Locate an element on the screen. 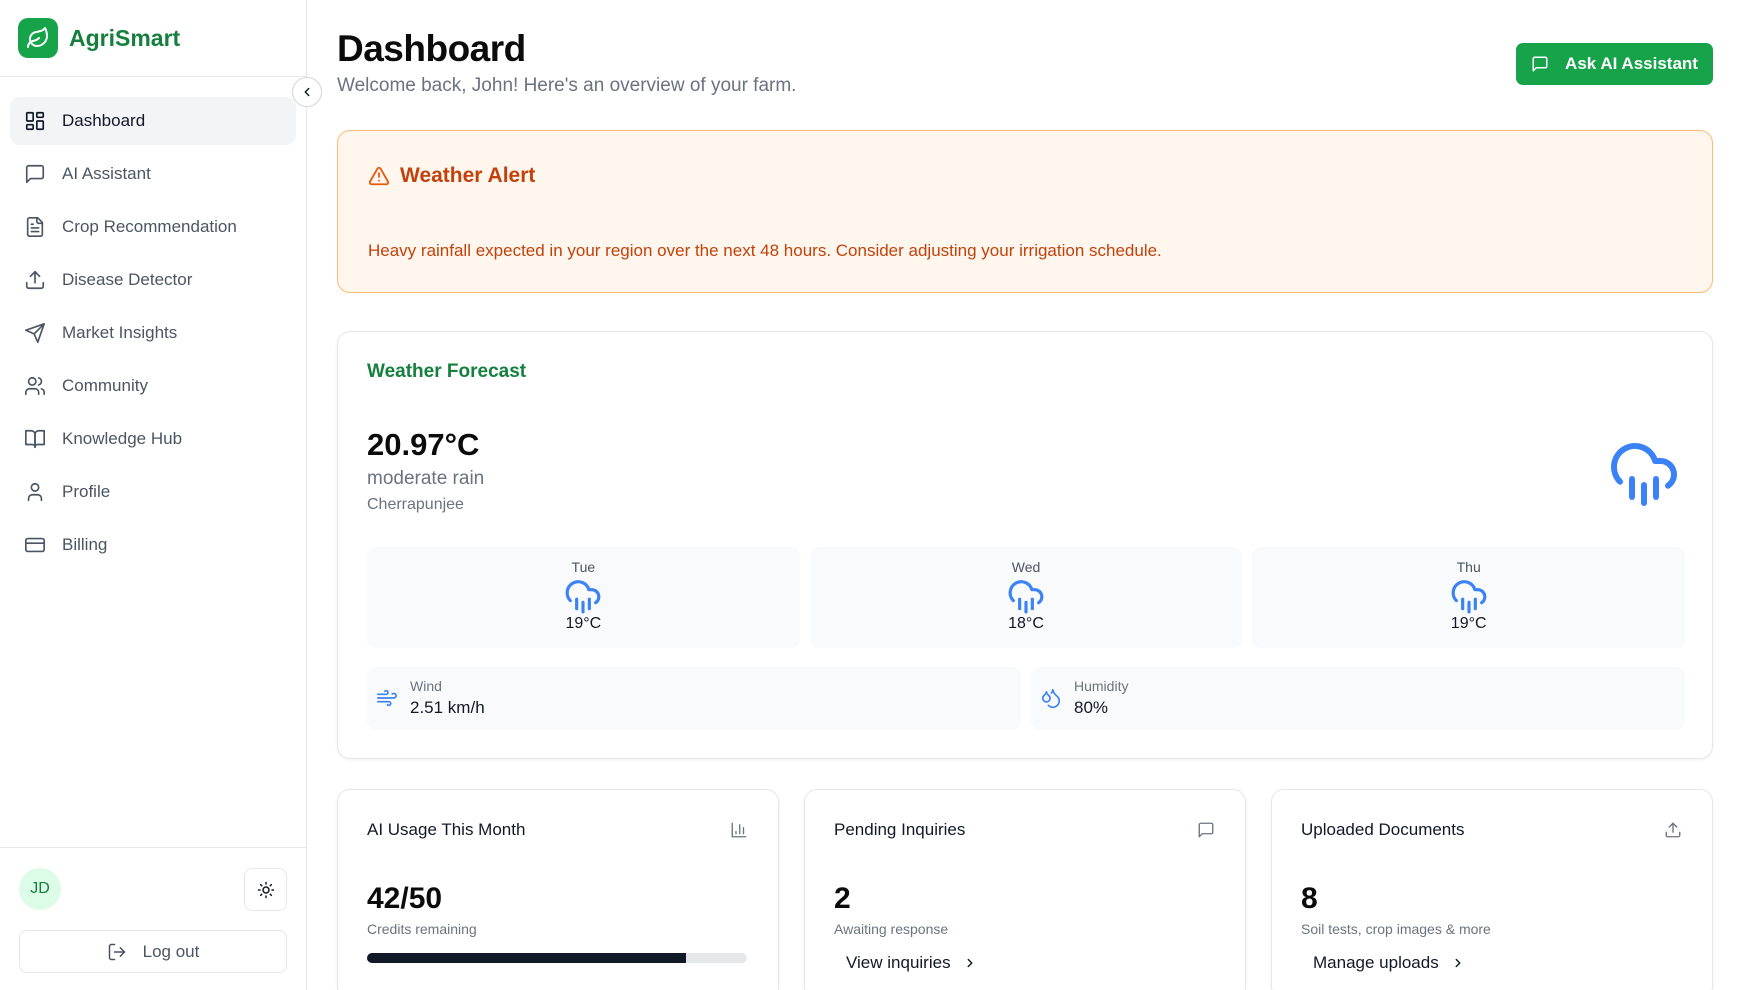  user-icon is located at coordinates (35, 492).